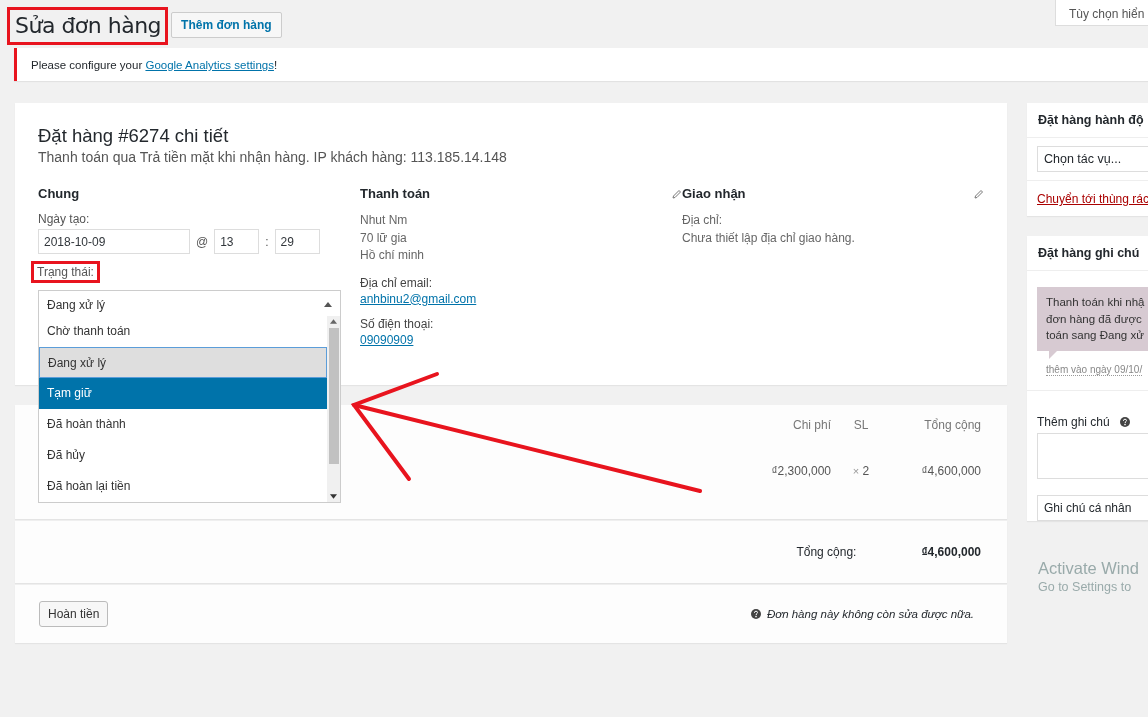  I want to click on quantity-cell: 2, so click(866, 471).